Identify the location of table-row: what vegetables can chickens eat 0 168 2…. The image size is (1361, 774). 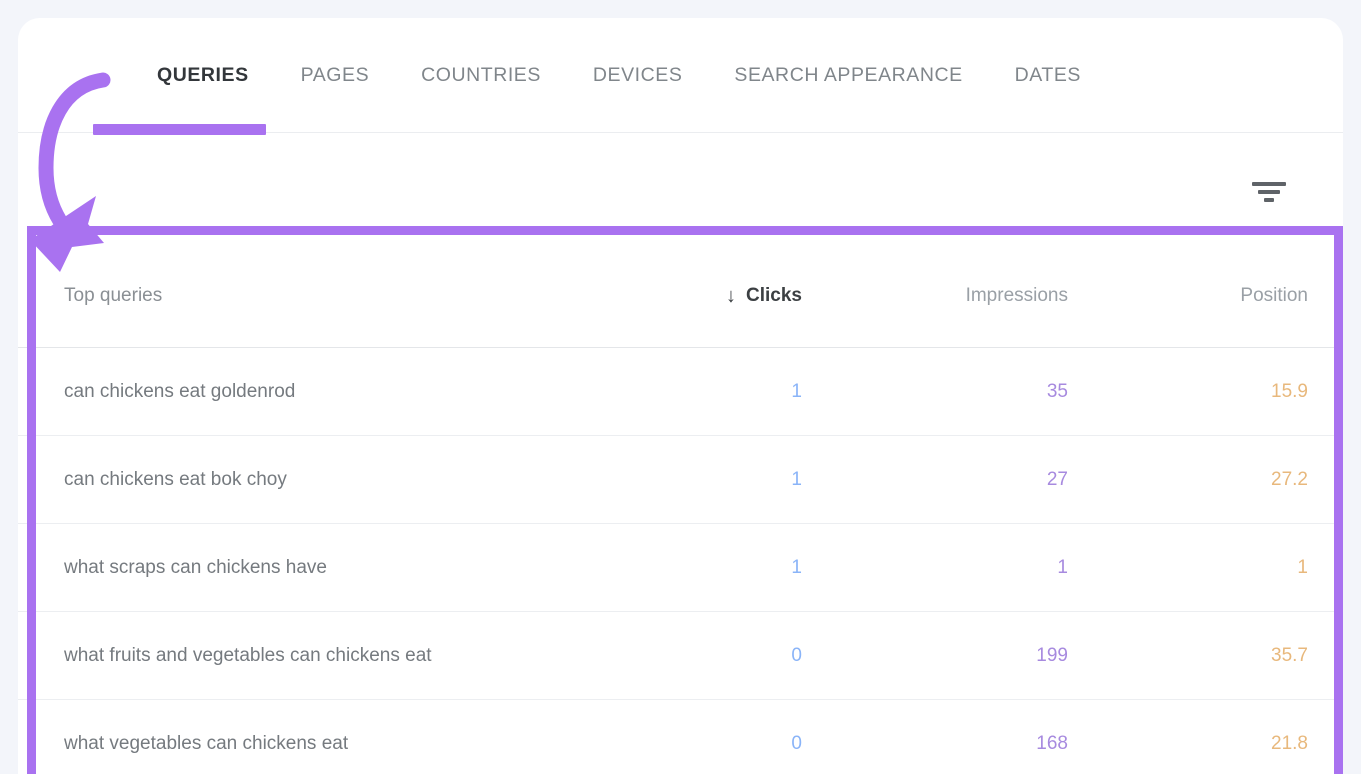
(680, 737).